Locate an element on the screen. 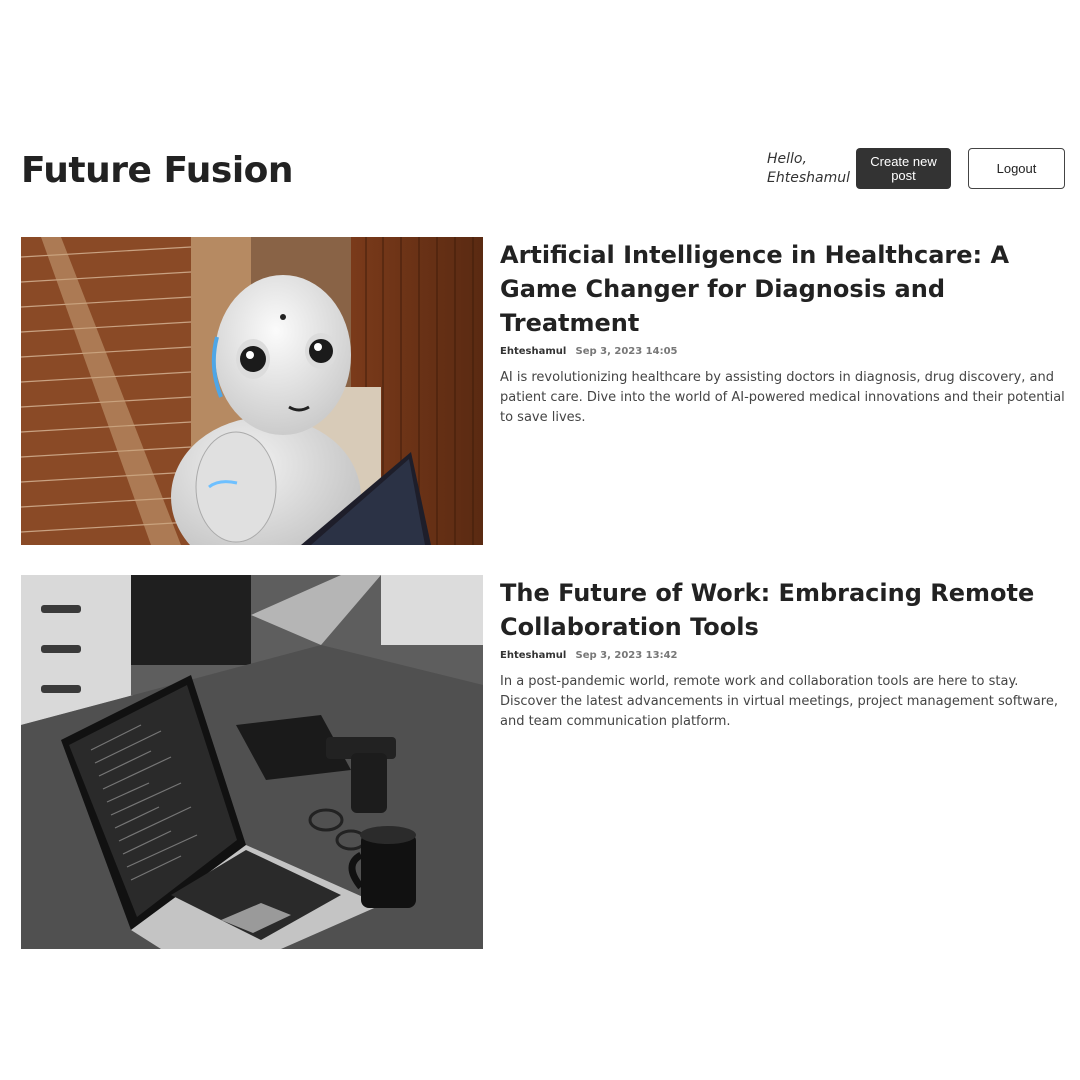  greeting-hello: Hello, is located at coordinates (787, 159).